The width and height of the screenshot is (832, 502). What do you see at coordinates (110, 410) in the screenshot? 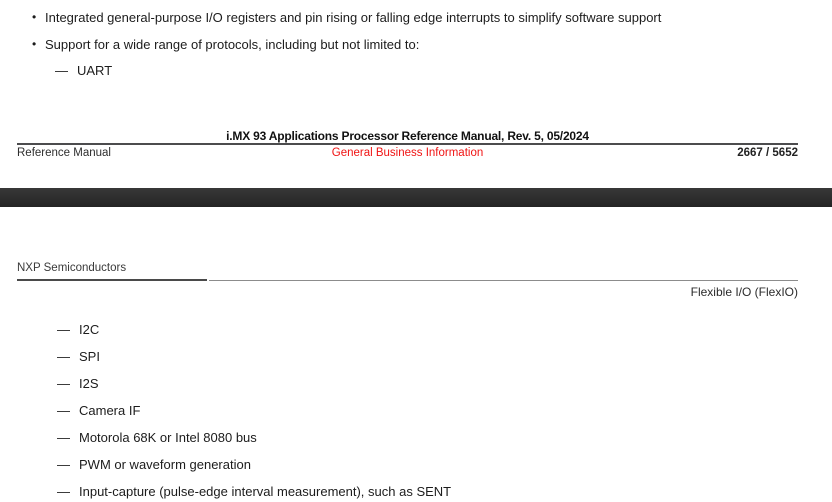
I see `protocol-label: Camera IF` at bounding box center [110, 410].